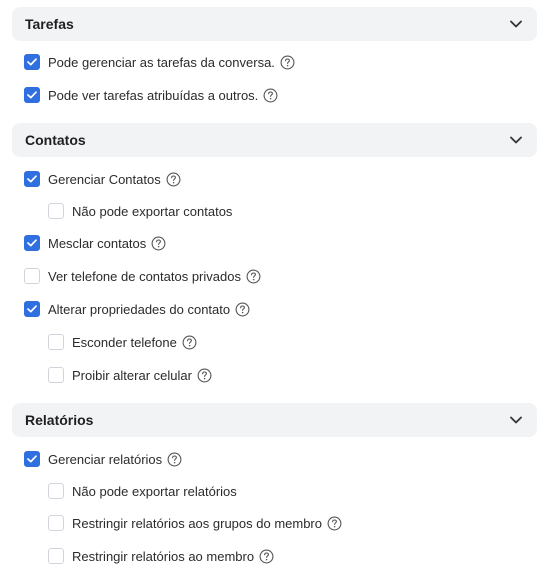 Image resolution: width=560 pixels, height=579 pixels. I want to click on permission-label: Gerenciar relatórios, so click(105, 459).